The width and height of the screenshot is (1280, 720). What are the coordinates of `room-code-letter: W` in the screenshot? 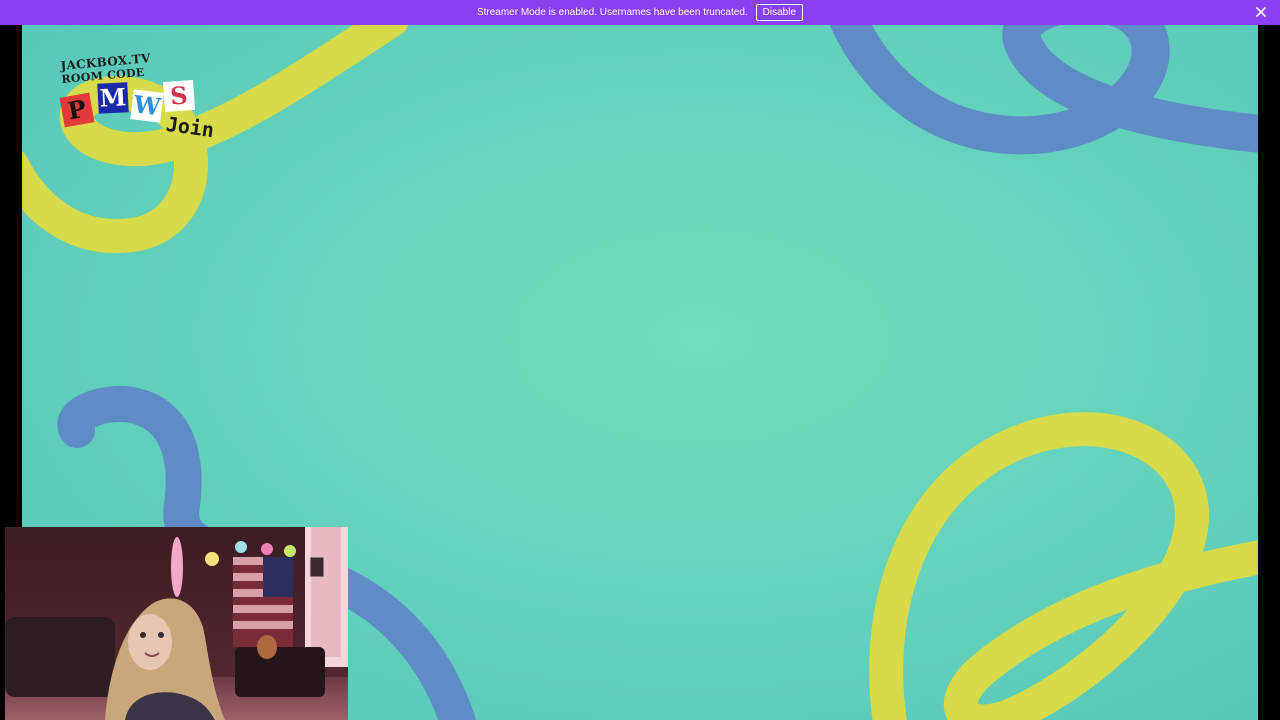 It's located at (147, 106).